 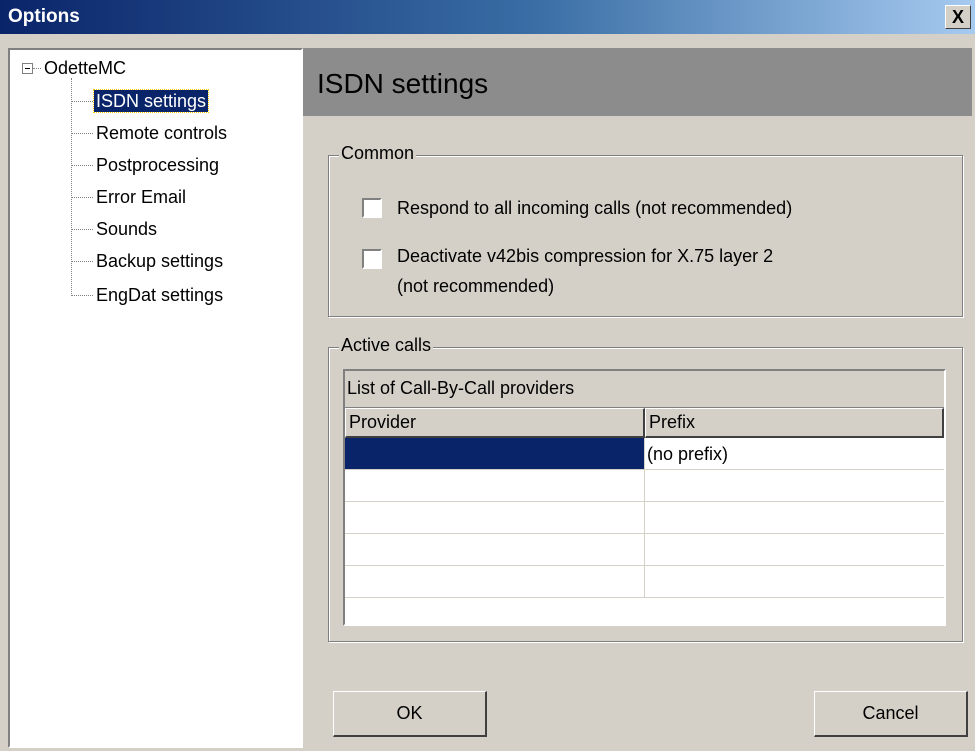 I want to click on window-title: Options, so click(x=44, y=16).